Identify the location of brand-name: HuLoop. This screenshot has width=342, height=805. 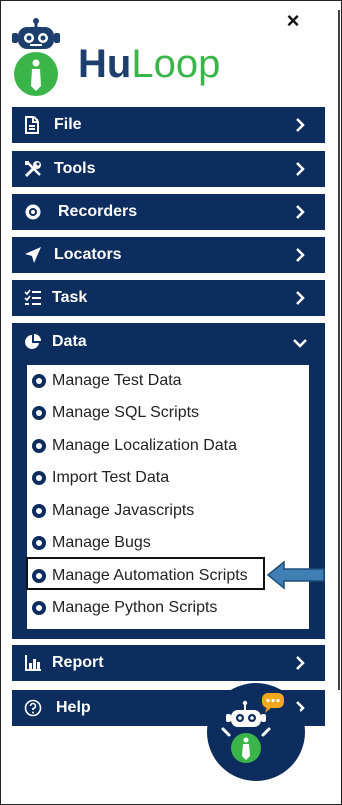
(149, 64).